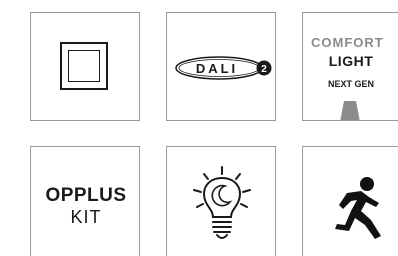 This screenshot has height=256, width=398. I want to click on dali-badge-text: 2, so click(264, 69).